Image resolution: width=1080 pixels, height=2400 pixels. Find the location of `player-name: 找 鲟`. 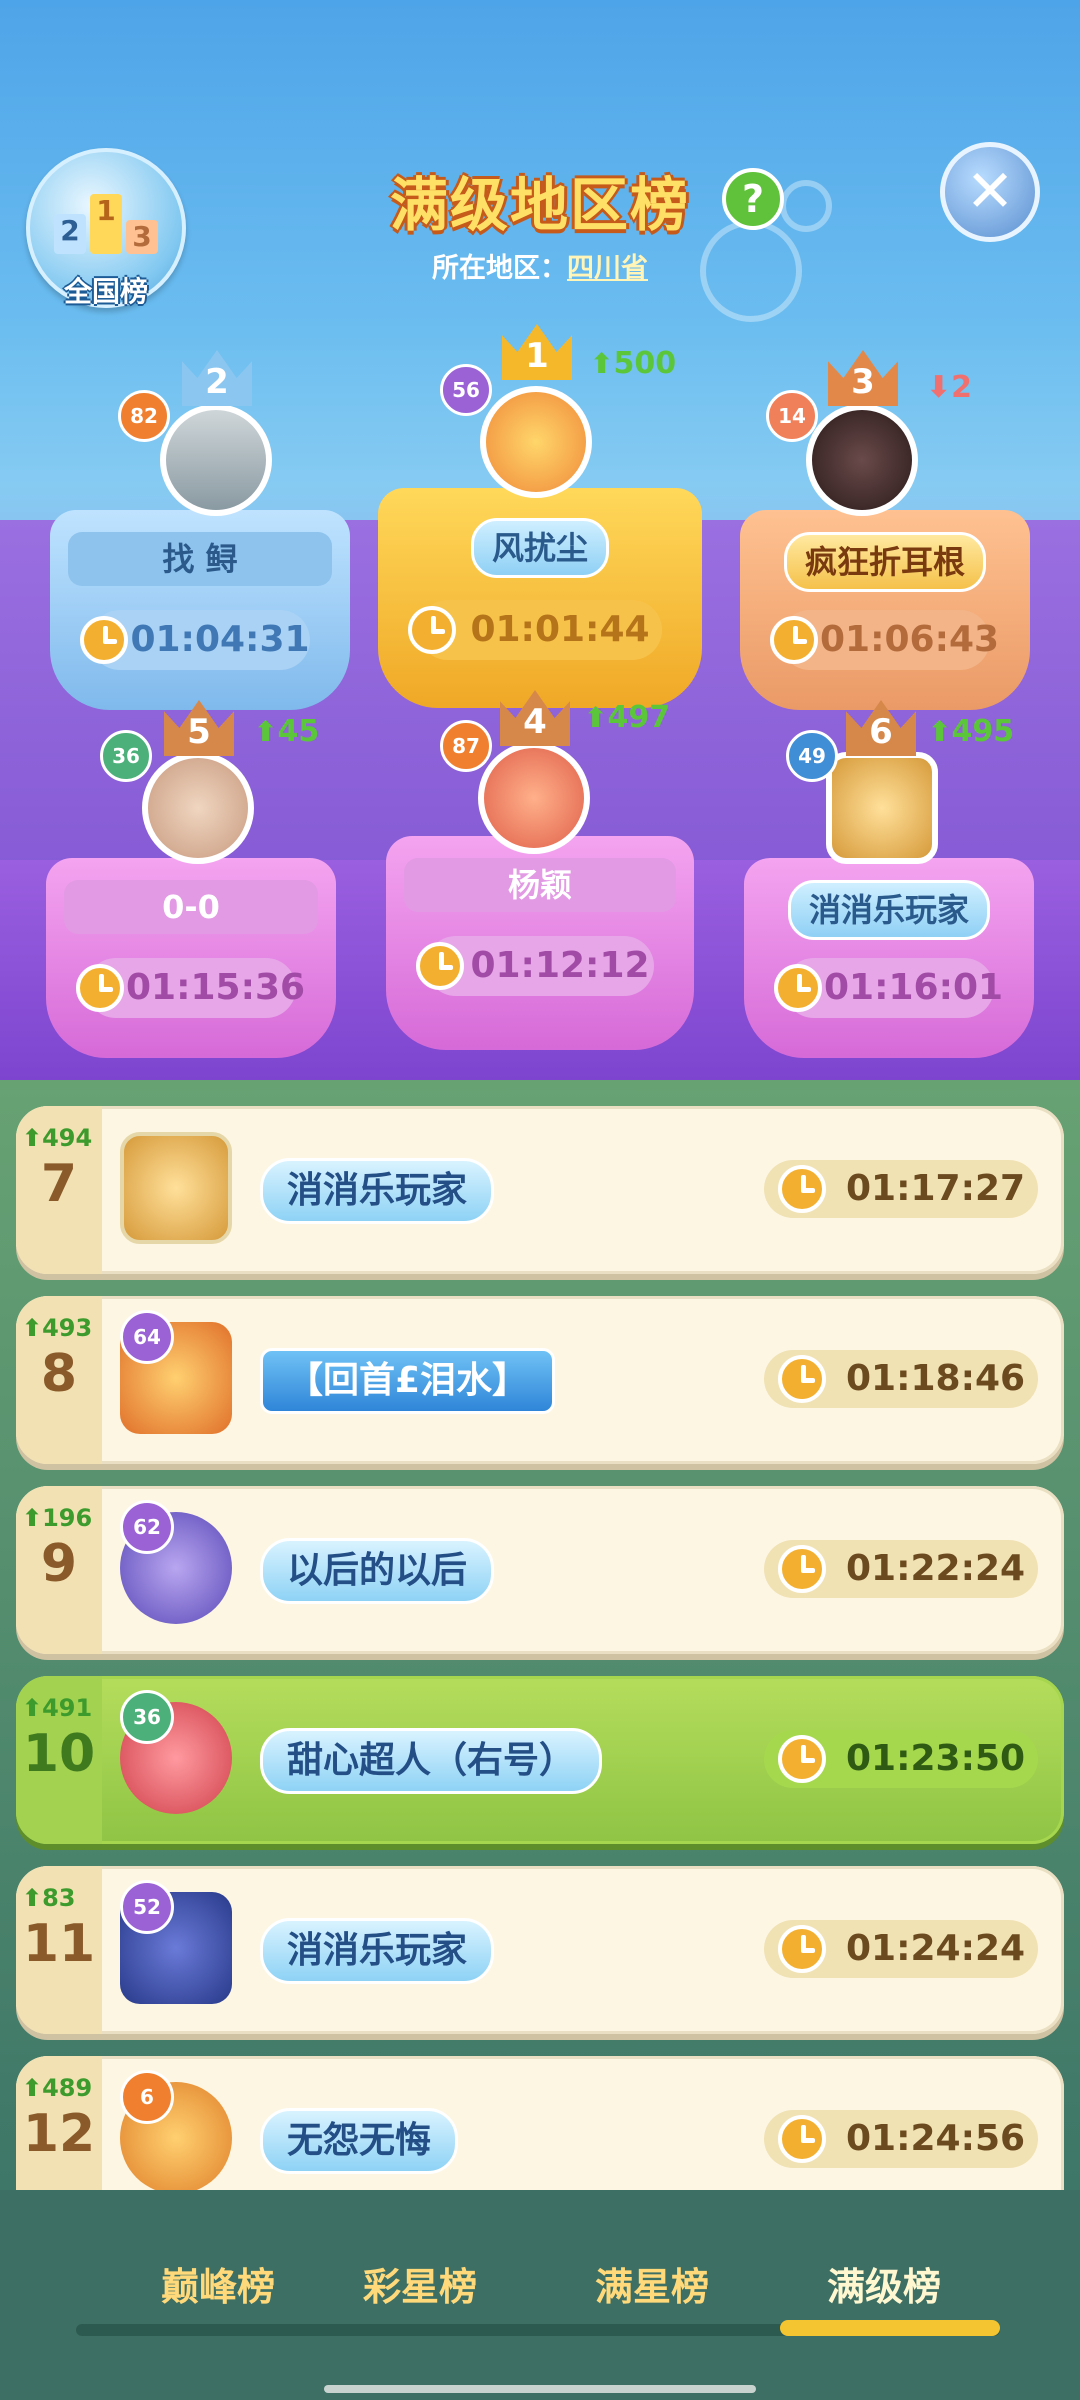

player-name: 找 鲟 is located at coordinates (200, 559).